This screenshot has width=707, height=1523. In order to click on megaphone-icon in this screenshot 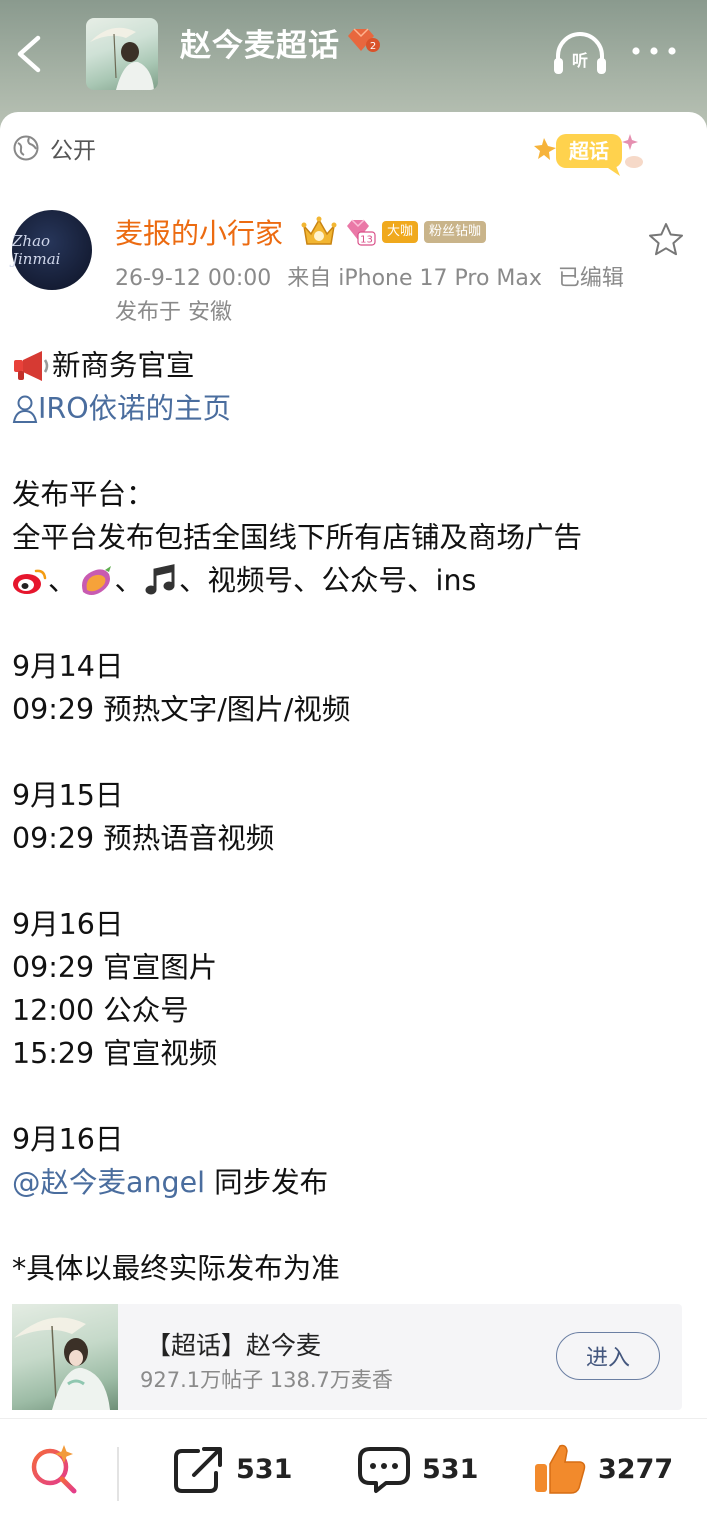, I will do `click(31, 365)`.